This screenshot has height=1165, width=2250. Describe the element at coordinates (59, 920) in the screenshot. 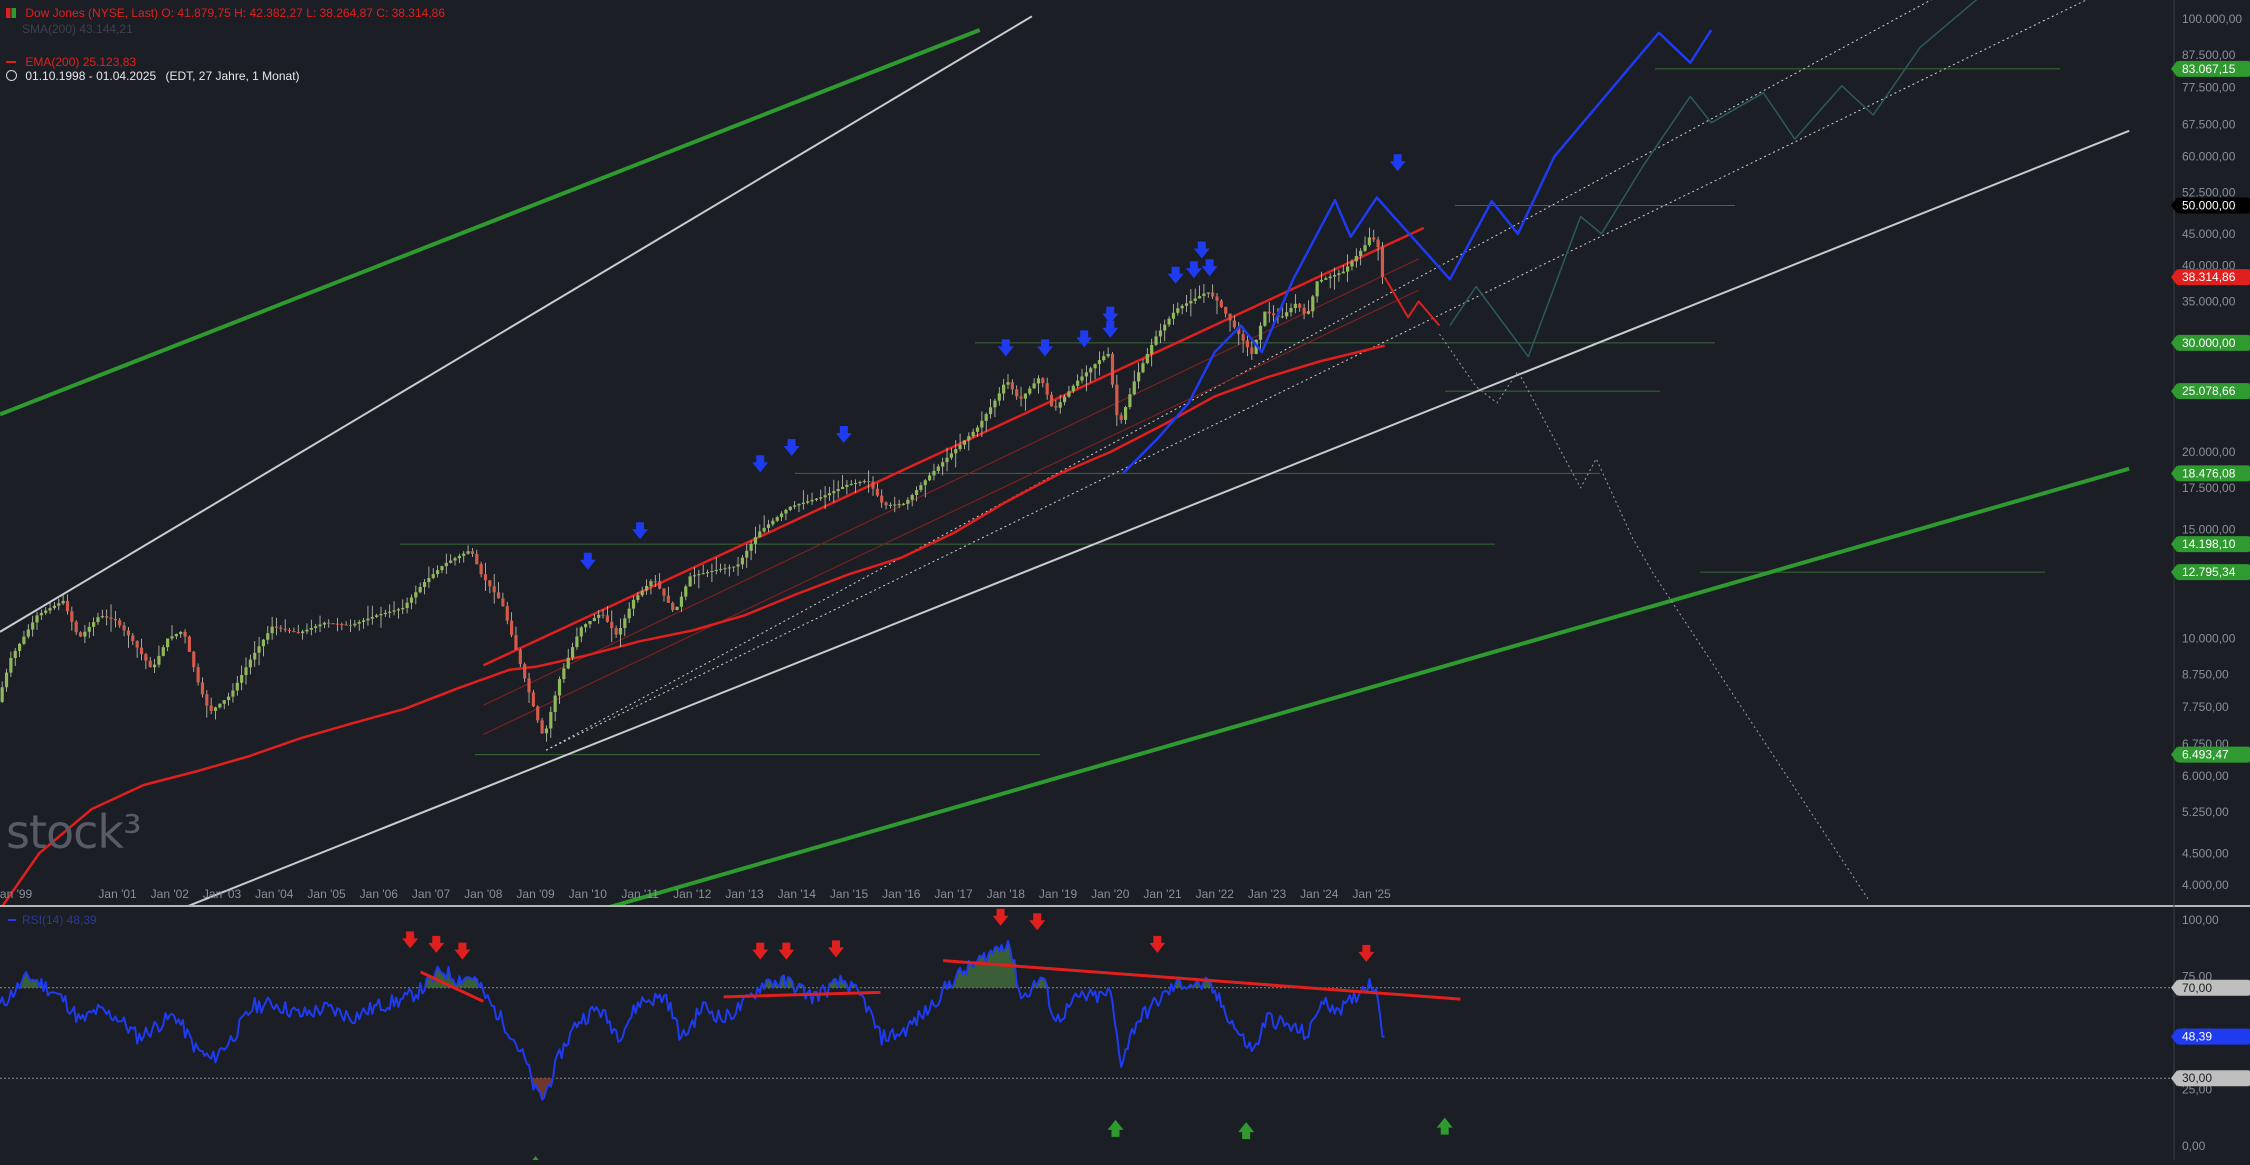

I see `rsi-legend: RSI(14) 48,39` at that location.